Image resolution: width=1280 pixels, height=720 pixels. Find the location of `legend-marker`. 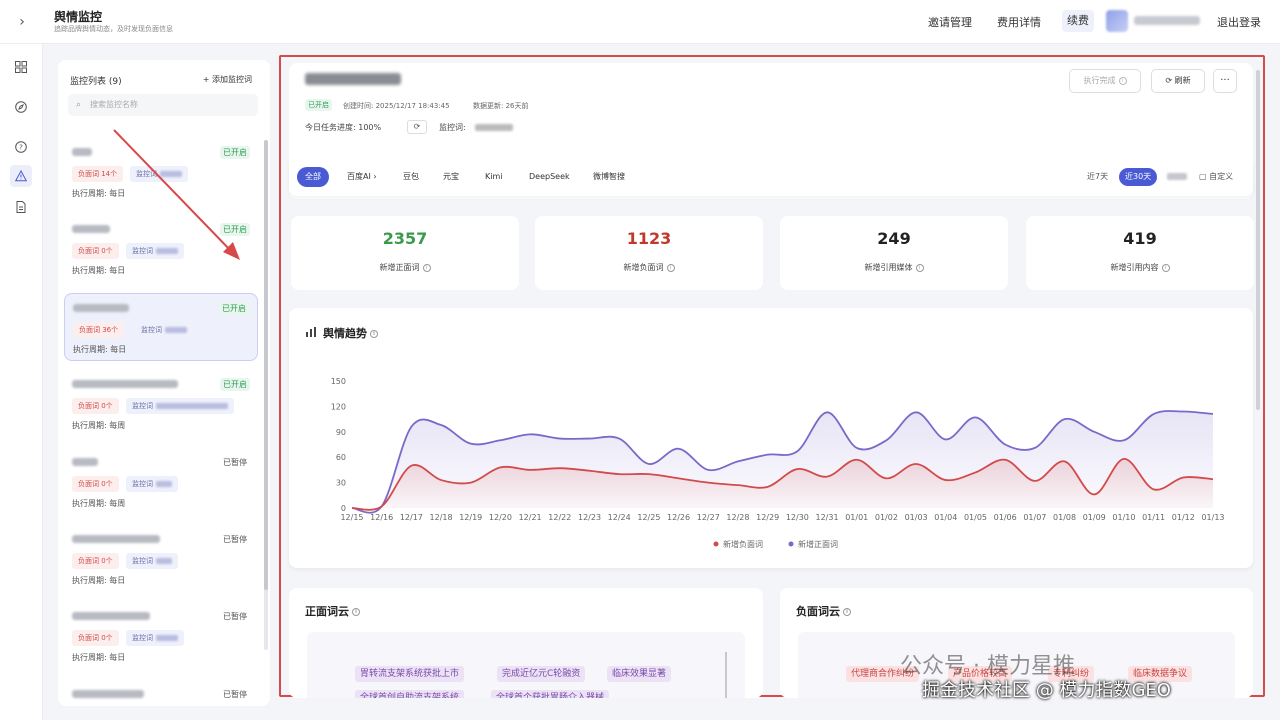

legend-marker is located at coordinates (716, 544).